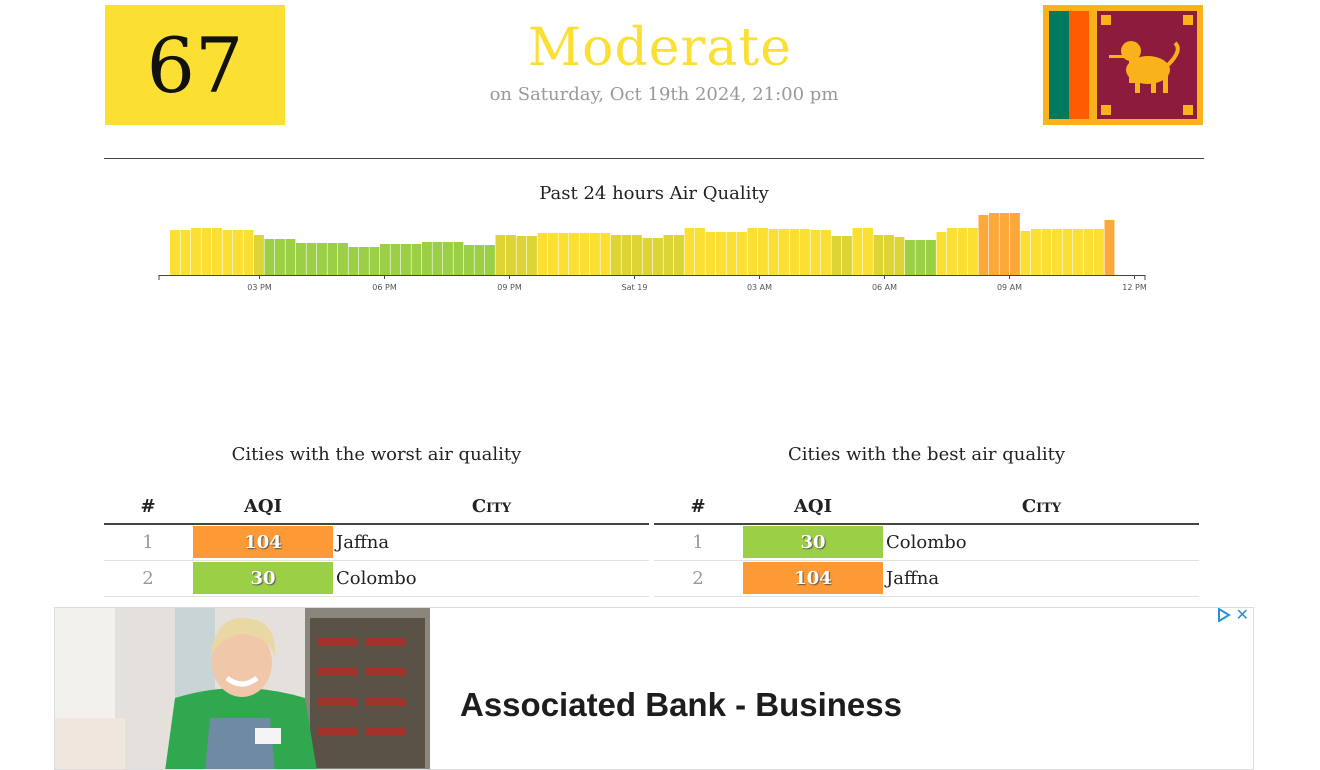 The image size is (1320, 770). What do you see at coordinates (1134, 287) in the screenshot?
I see `chart-tick-label: 12 PM` at bounding box center [1134, 287].